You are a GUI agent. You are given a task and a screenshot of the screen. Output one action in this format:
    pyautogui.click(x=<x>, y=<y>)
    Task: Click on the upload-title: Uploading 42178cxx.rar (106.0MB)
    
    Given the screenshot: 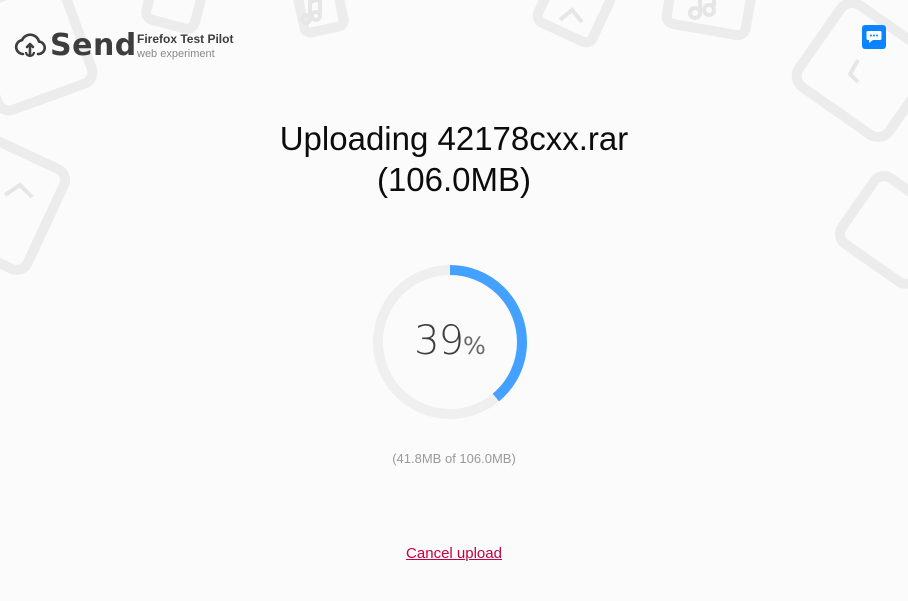 What is the action you would take?
    pyautogui.click(x=454, y=159)
    